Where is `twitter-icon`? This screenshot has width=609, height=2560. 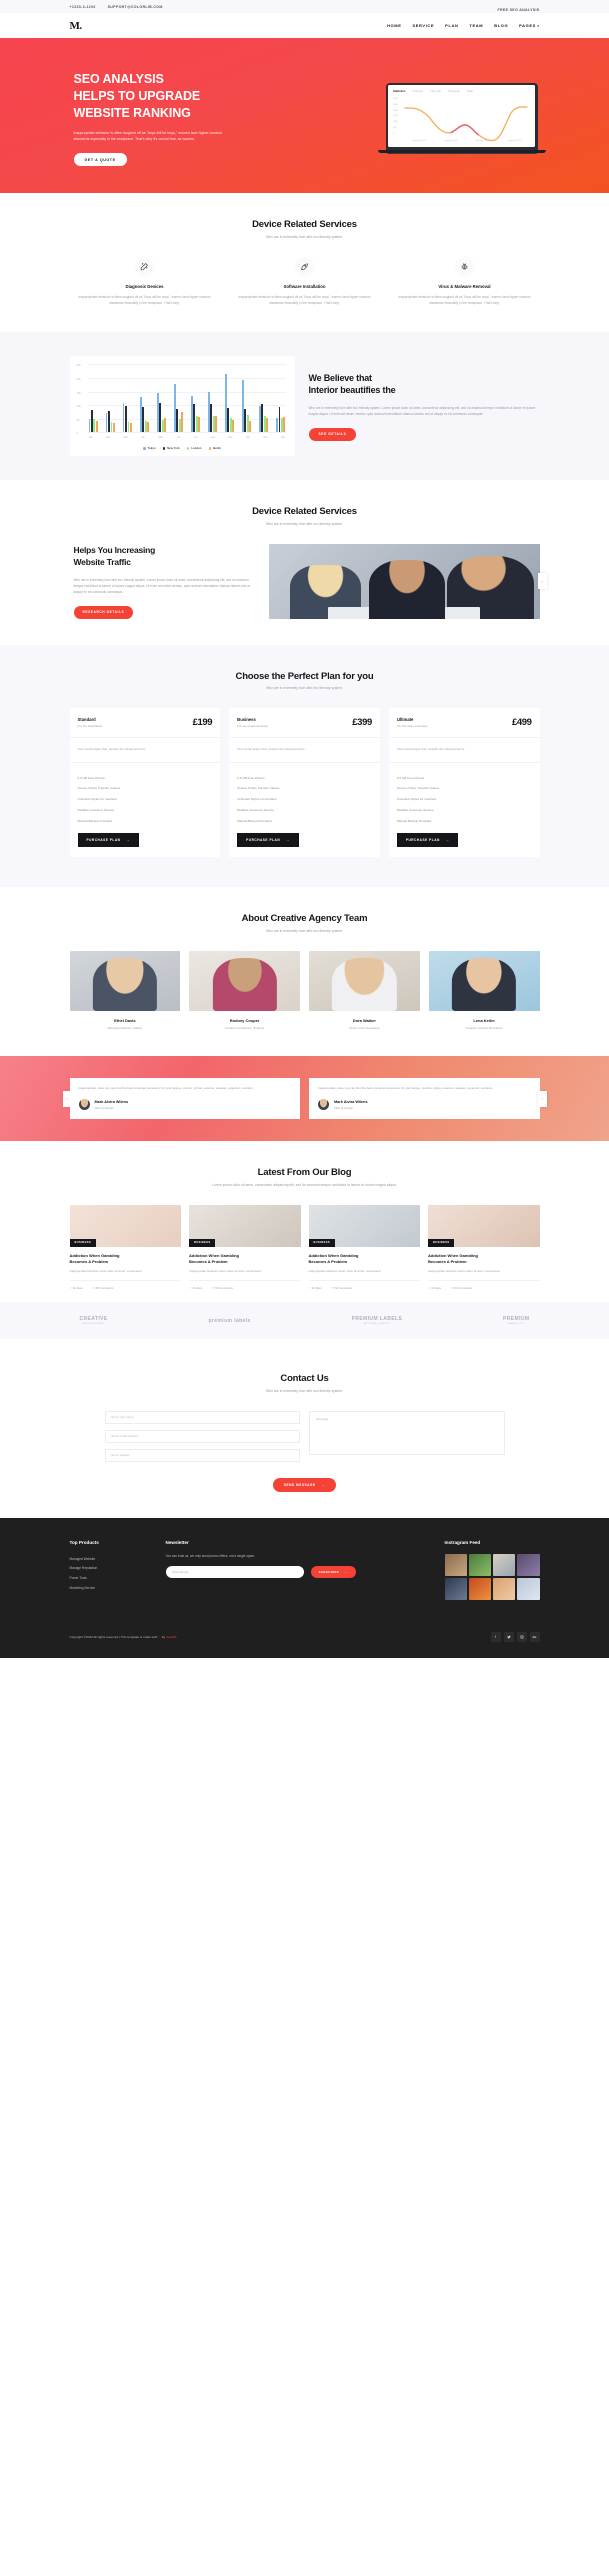 twitter-icon is located at coordinates (508, 1637).